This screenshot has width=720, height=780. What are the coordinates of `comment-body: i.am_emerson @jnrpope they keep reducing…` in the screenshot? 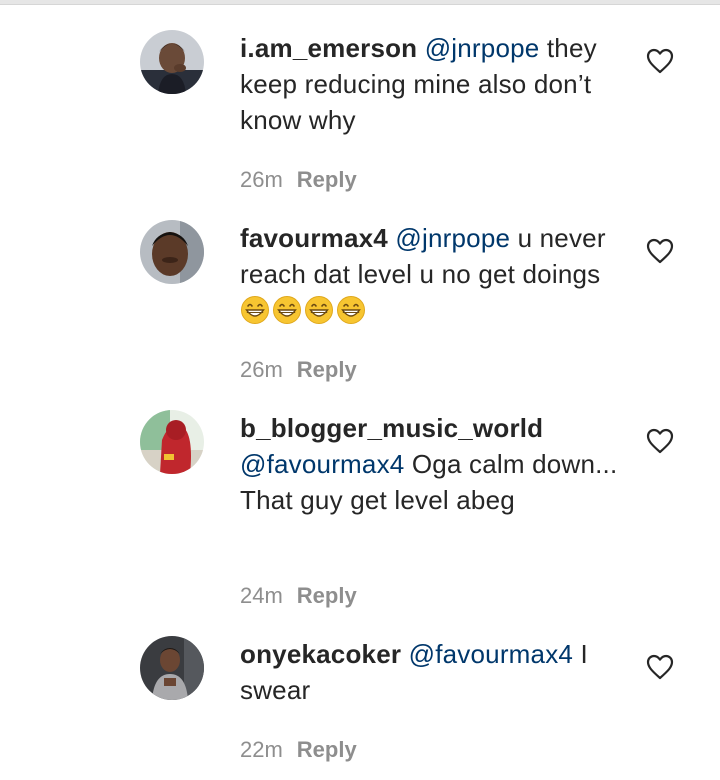 It's located at (432, 84).